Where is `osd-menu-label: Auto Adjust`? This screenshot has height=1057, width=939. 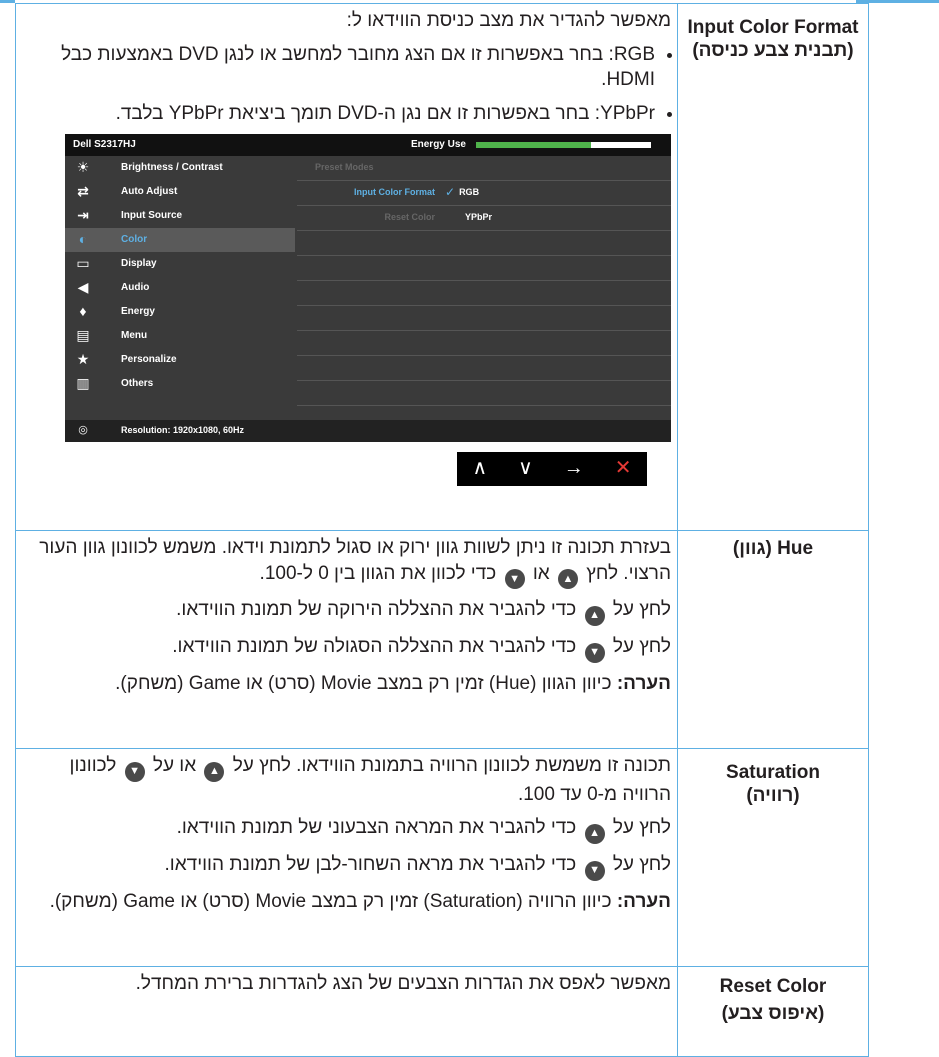
osd-menu-label: Auto Adjust is located at coordinates (149, 192).